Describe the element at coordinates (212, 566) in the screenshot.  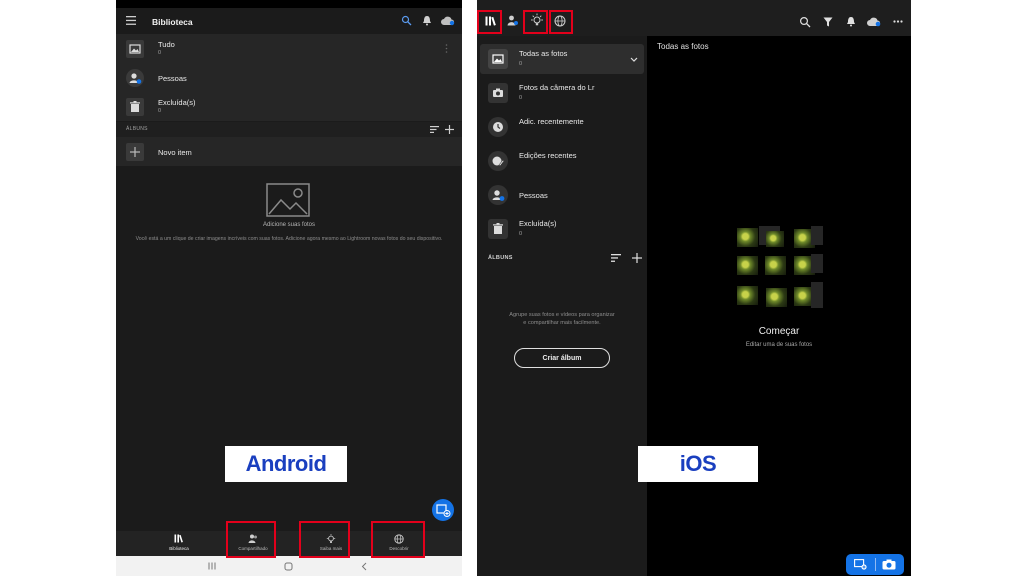
I see `recent-apps-icon` at that location.